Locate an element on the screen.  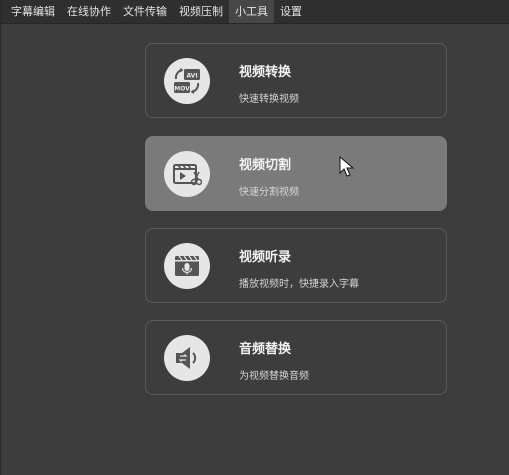
mouse-cursor-icon is located at coordinates (347, 168).